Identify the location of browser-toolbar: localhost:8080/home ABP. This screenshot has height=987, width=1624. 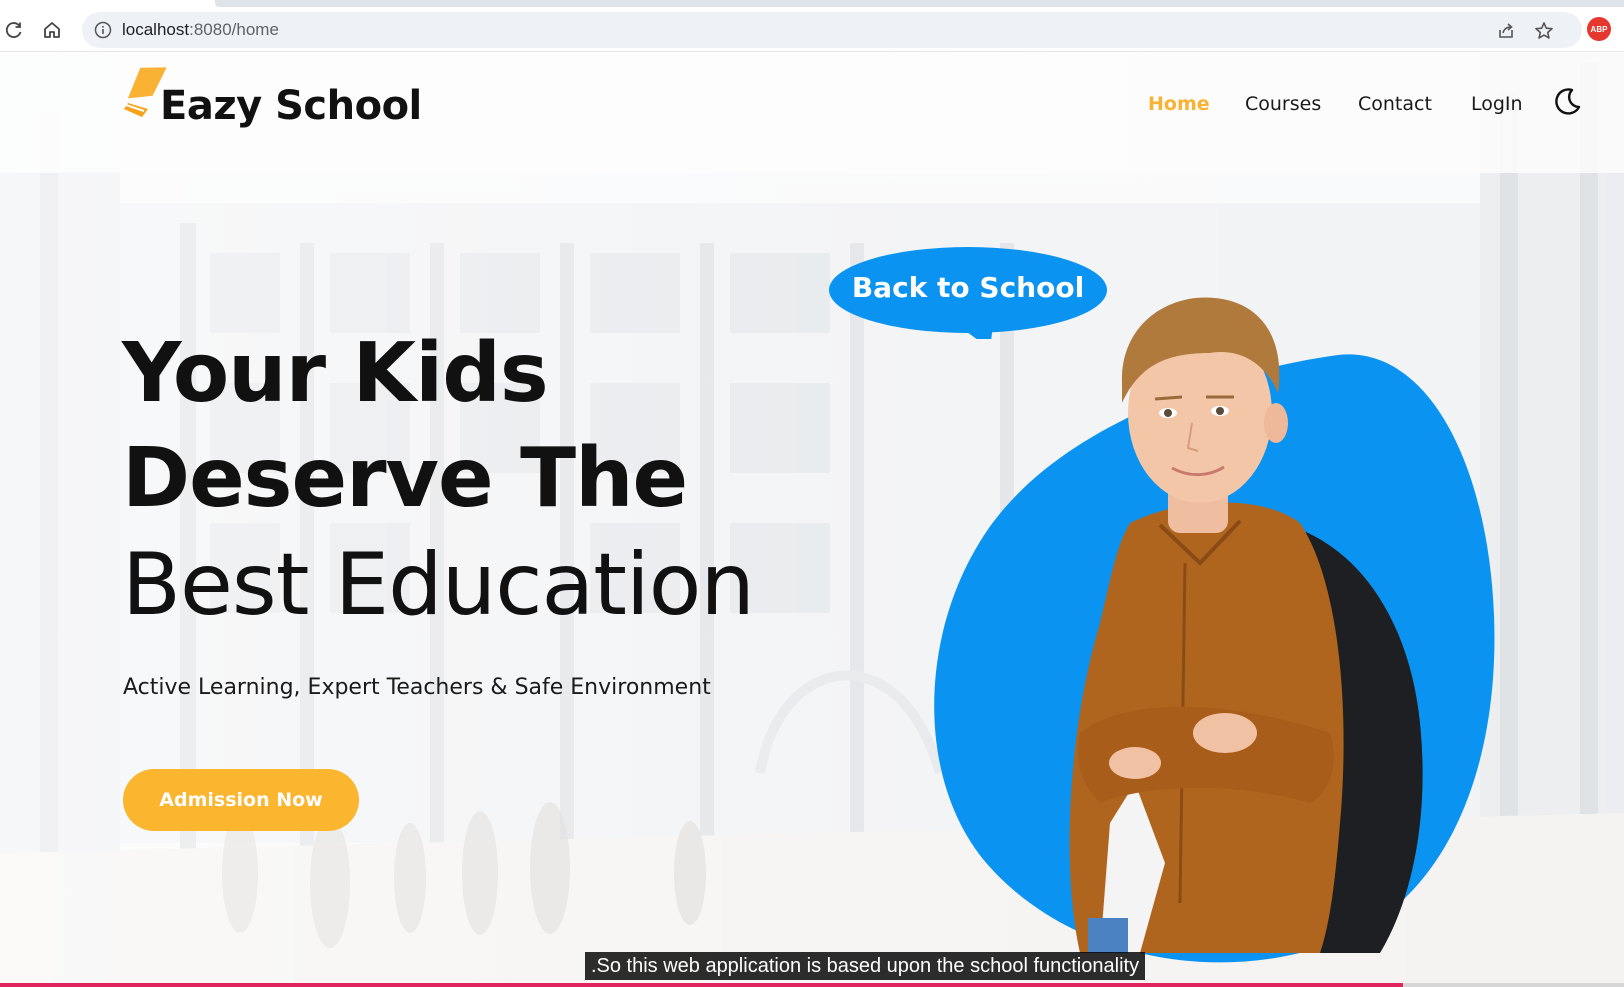
(812, 30).